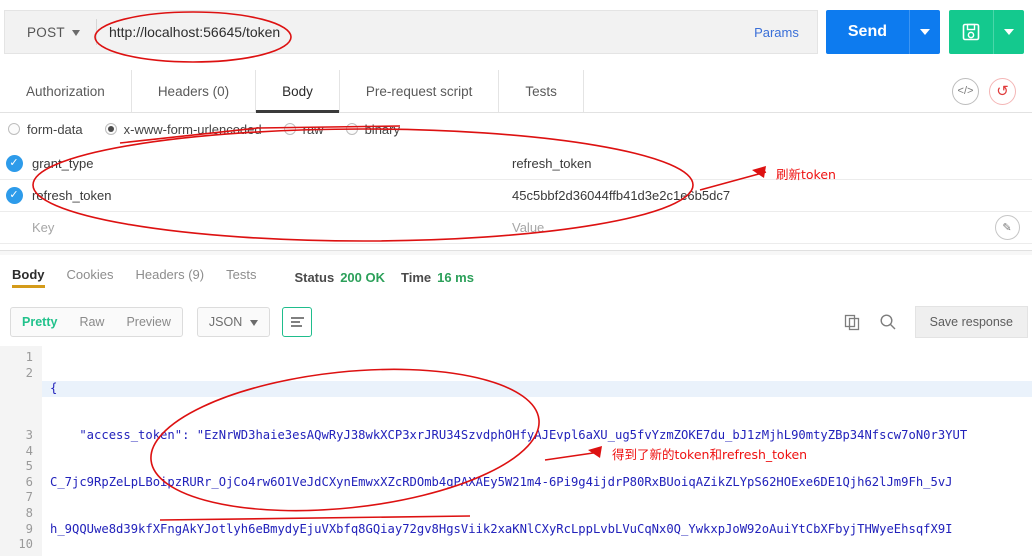 The width and height of the screenshot is (1032, 556). I want to click on line-number: 10, so click(25, 544).